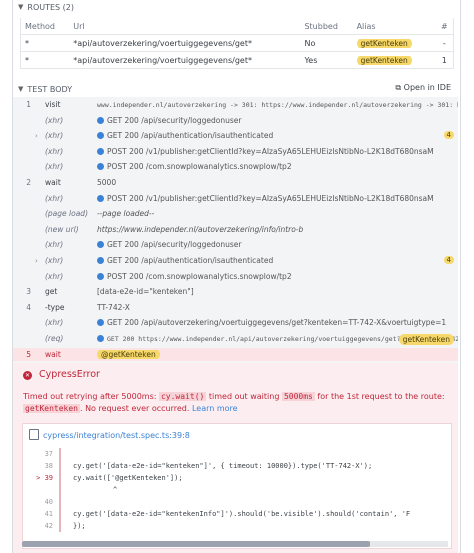 This screenshot has height=553, width=474. Describe the element at coordinates (107, 182) in the screenshot. I see `command-message: 5000` at that location.